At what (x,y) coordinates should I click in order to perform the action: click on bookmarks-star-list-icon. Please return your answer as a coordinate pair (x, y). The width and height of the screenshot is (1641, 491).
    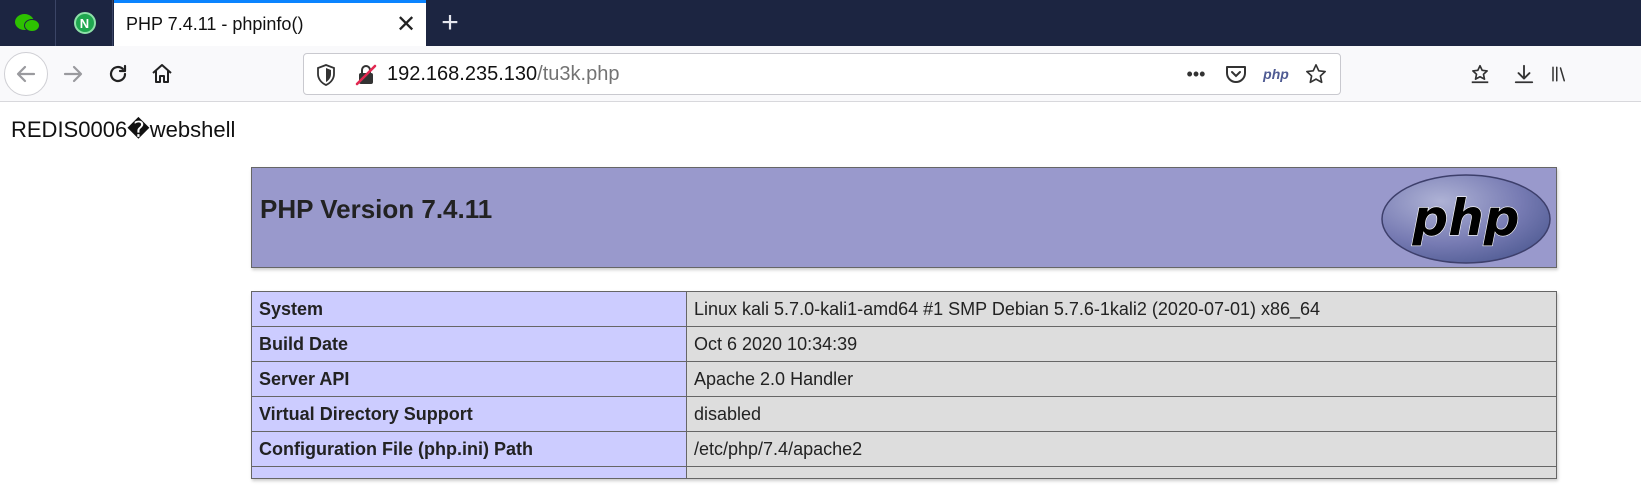
    Looking at the image, I should click on (1480, 74).